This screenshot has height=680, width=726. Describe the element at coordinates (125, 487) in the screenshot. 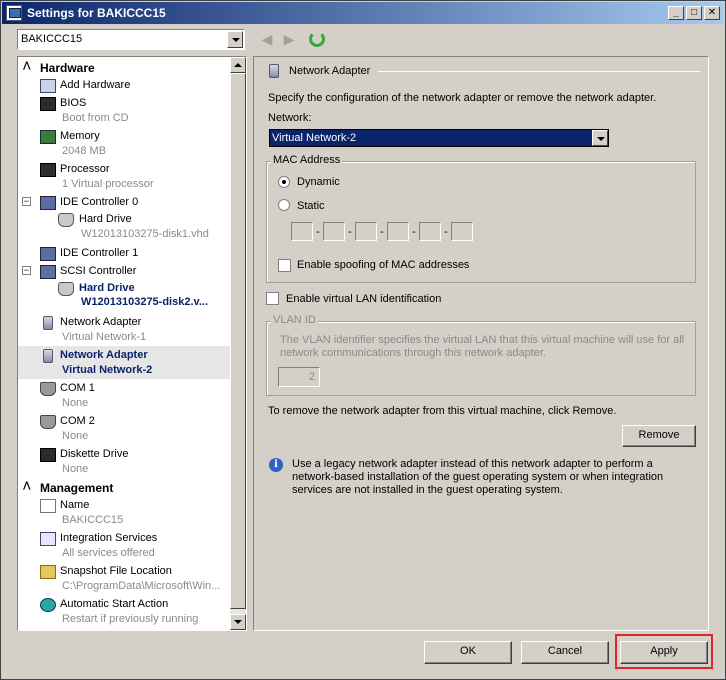

I see `management-category-header: ⋀ Management` at that location.